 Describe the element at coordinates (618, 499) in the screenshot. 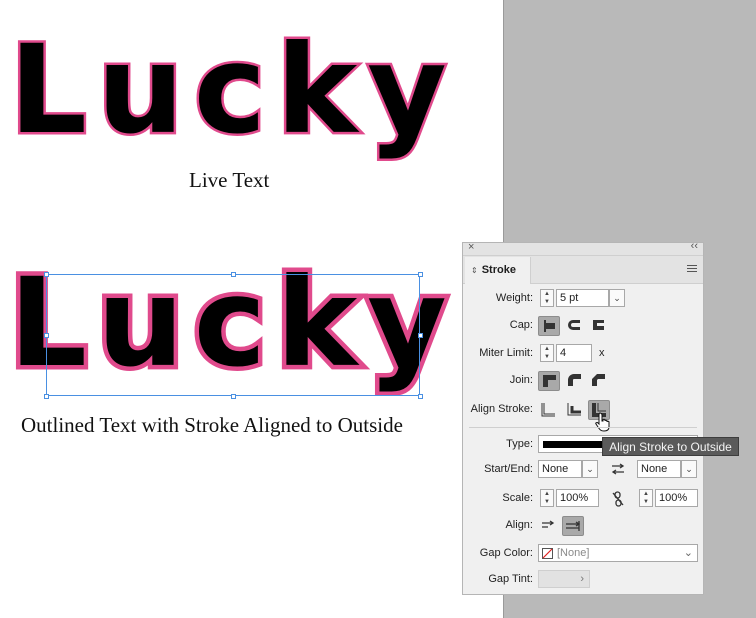

I see `link-scale-icon` at that location.